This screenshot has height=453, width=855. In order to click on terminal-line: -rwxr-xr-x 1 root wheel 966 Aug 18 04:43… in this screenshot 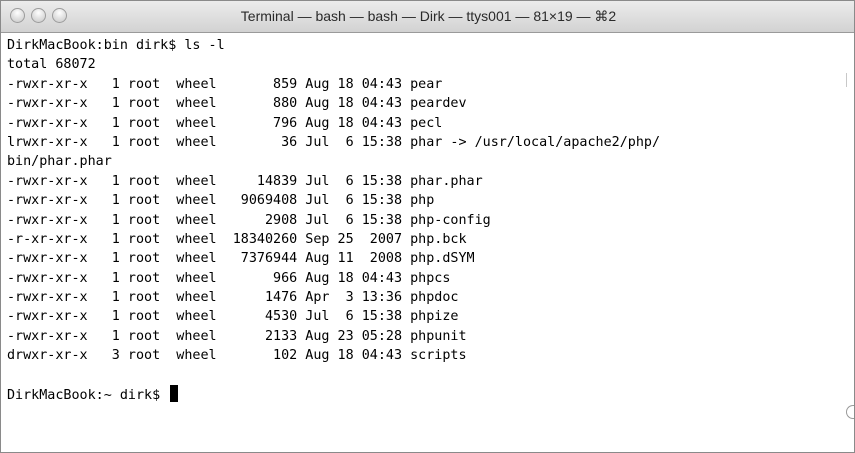, I will do `click(229, 278)`.